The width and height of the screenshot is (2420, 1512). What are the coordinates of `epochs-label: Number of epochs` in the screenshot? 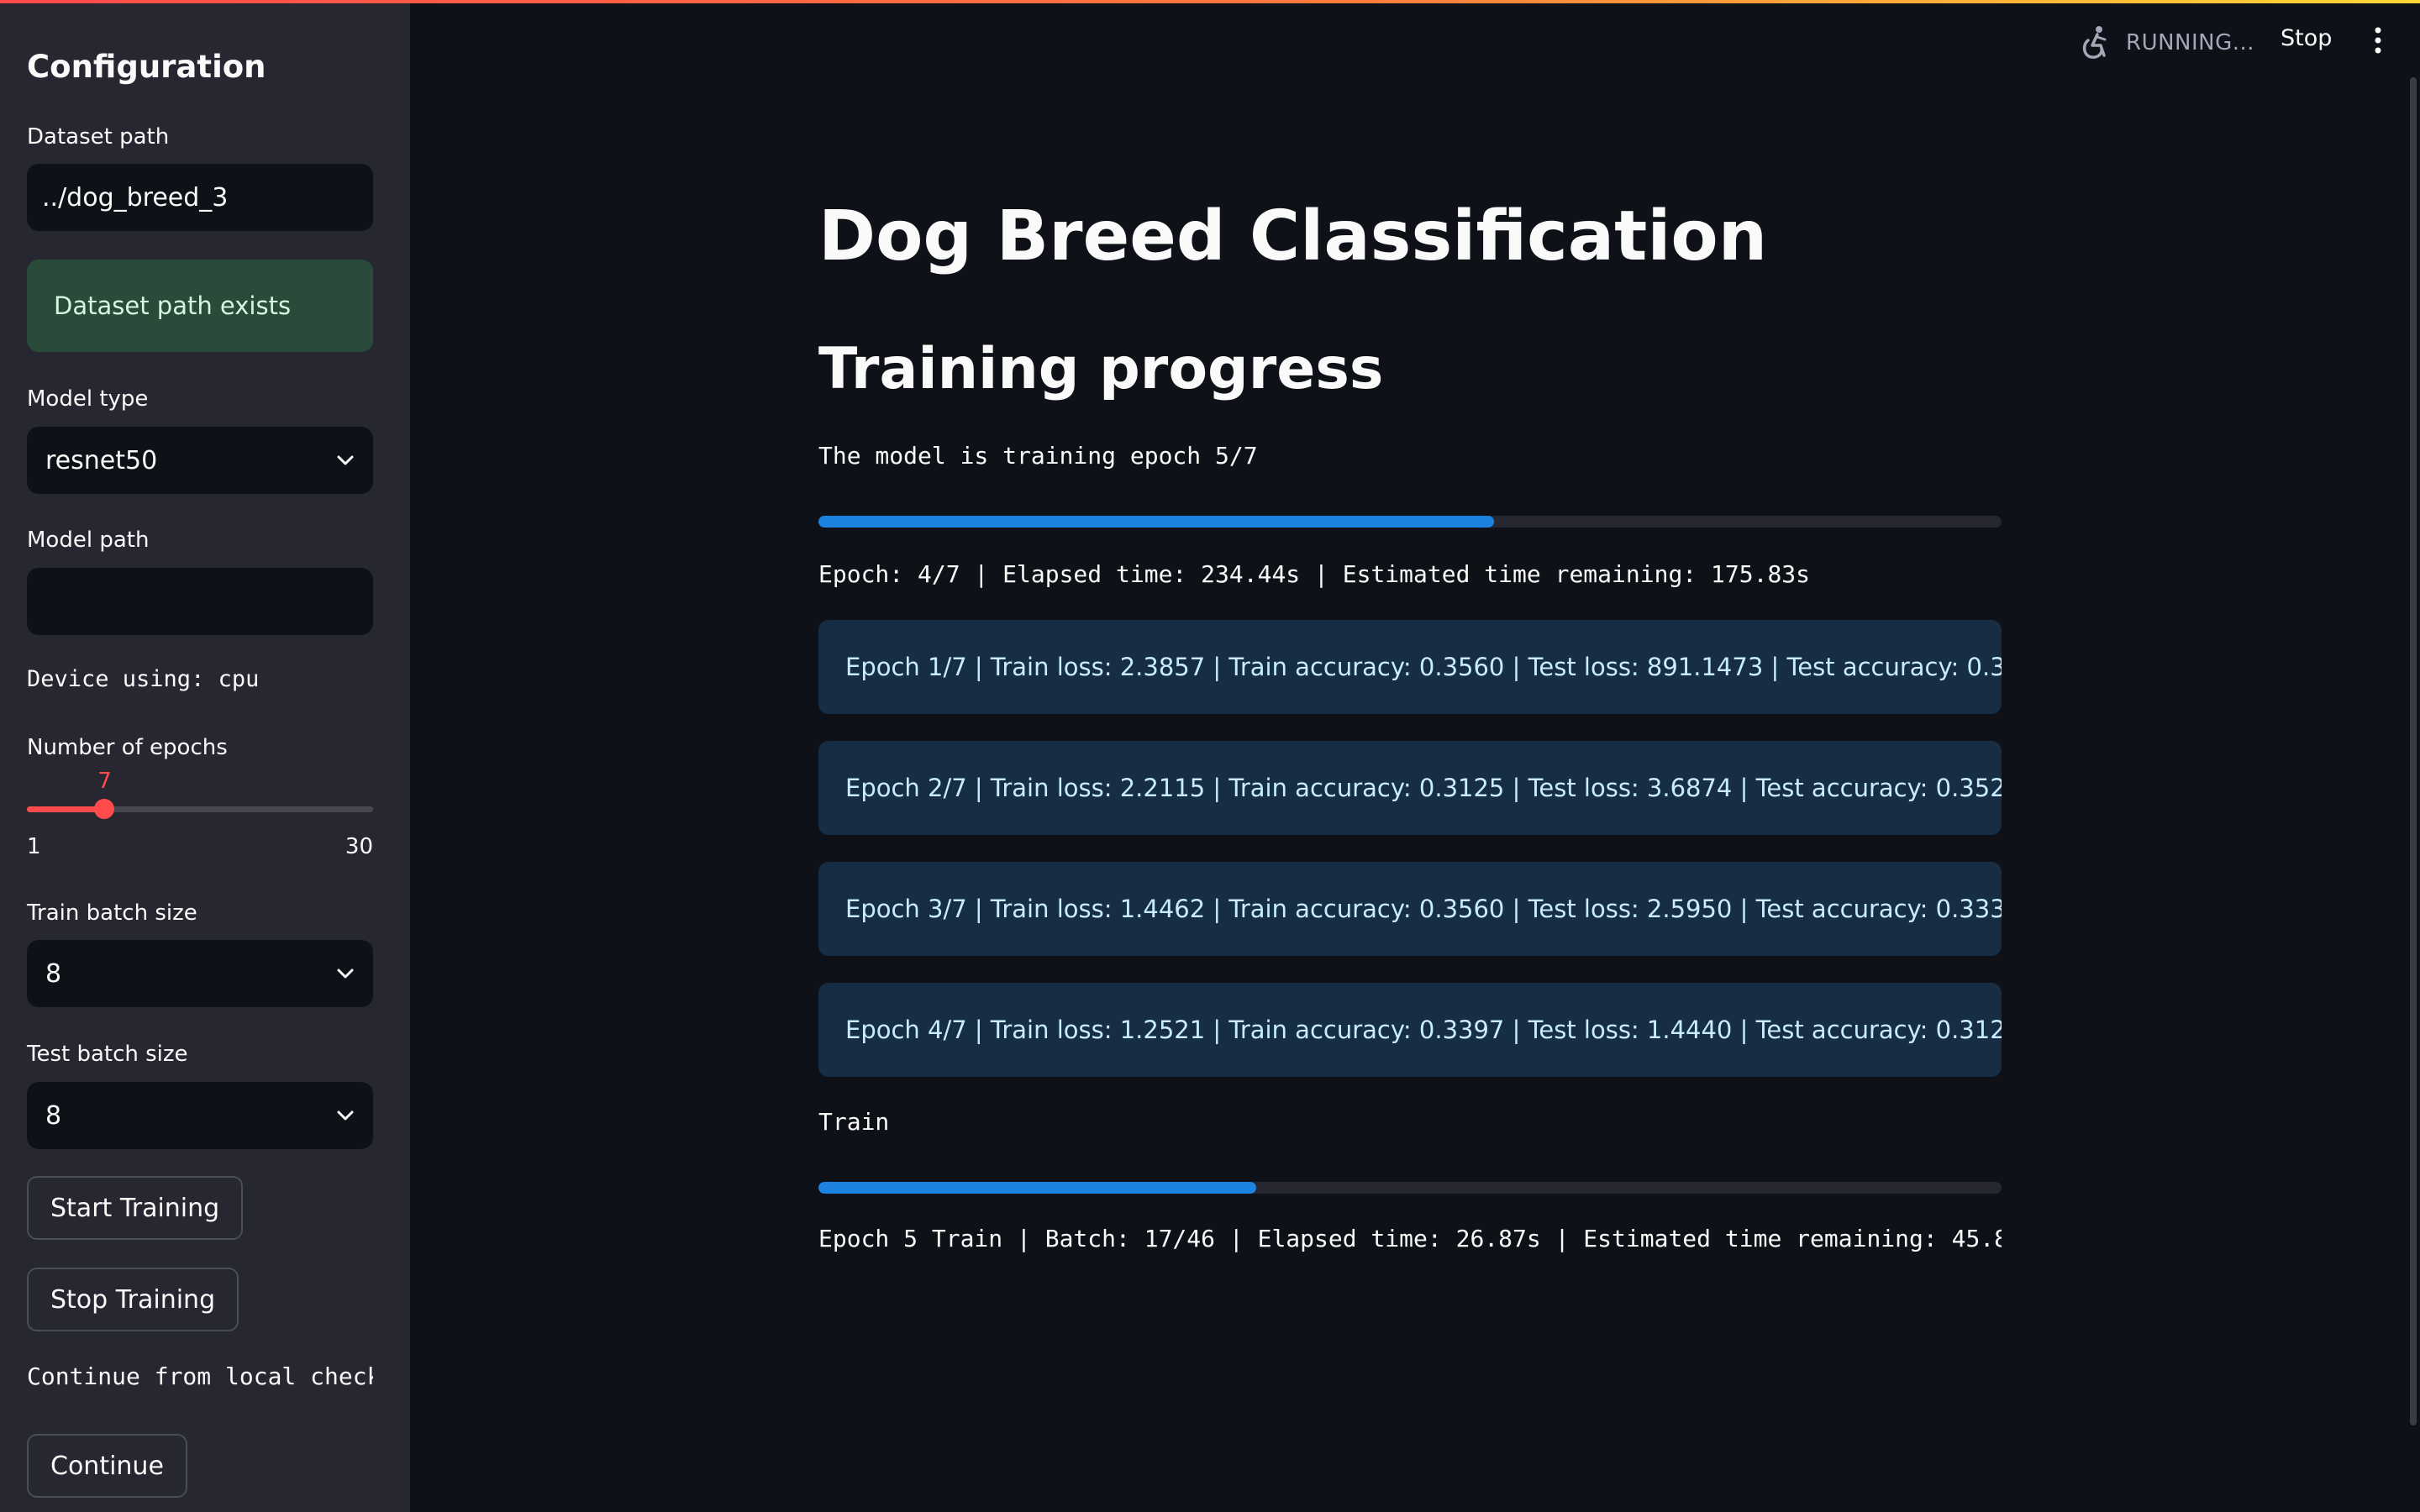 It's located at (128, 747).